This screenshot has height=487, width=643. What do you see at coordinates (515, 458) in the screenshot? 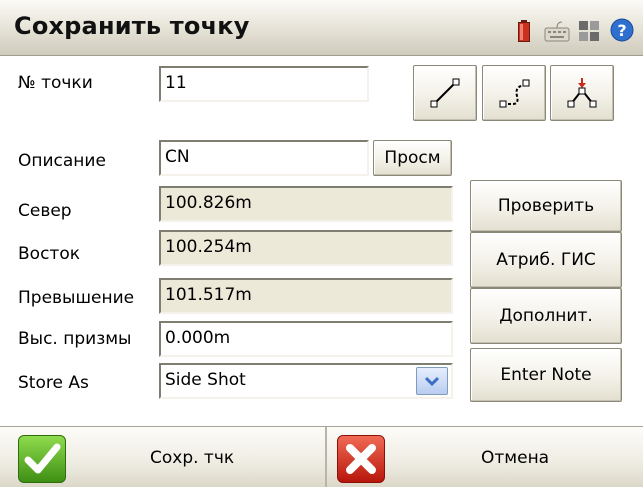
I see `cancel-label: Отмена` at bounding box center [515, 458].